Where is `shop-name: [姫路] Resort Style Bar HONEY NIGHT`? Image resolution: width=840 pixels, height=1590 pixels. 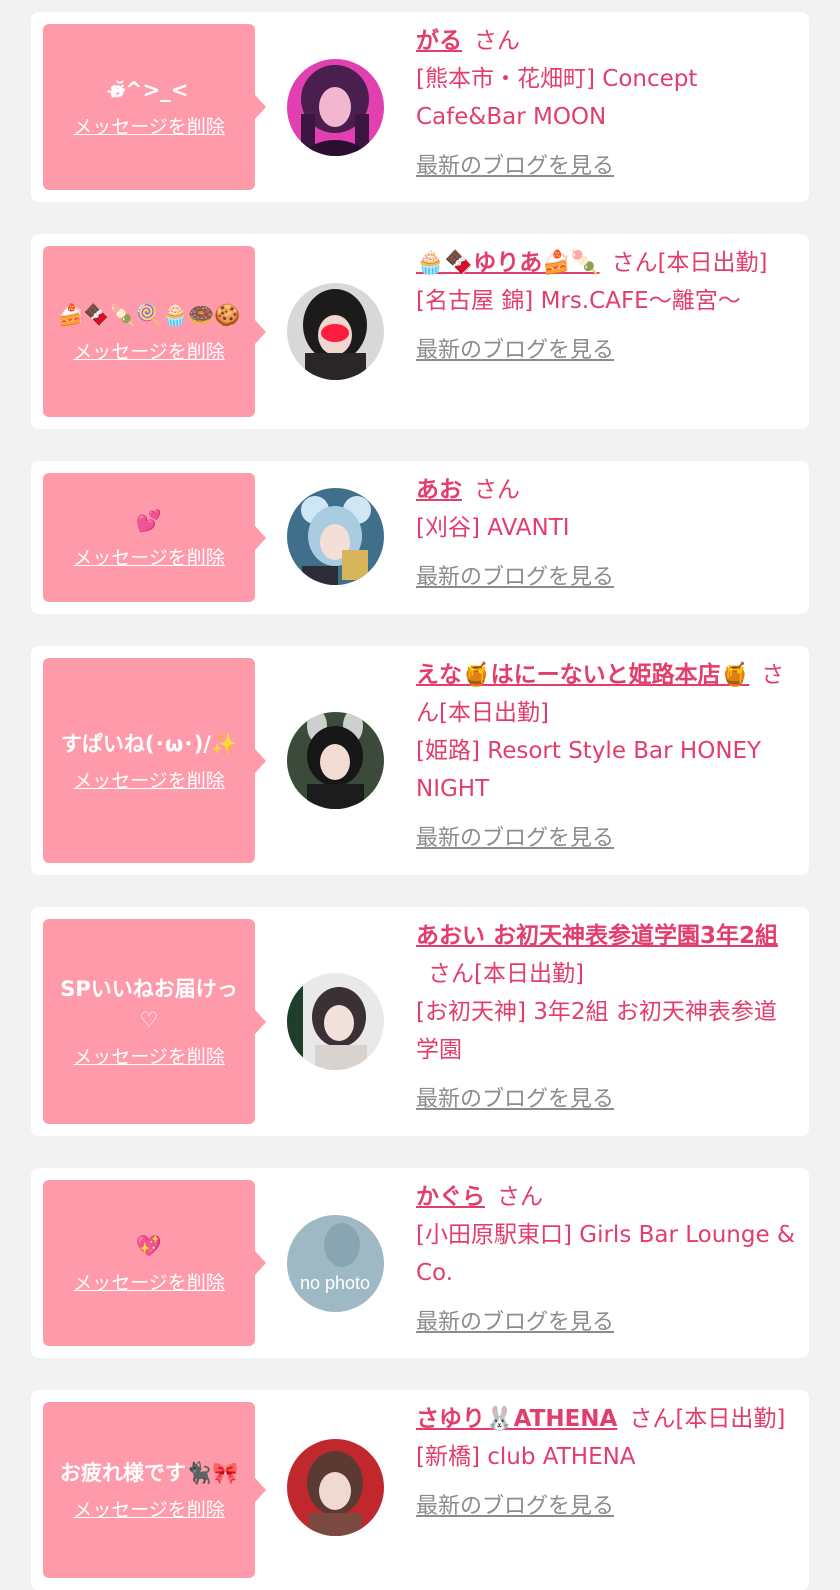
shop-name: [姫路] Resort Style Bar HONEY NIGHT is located at coordinates (589, 770).